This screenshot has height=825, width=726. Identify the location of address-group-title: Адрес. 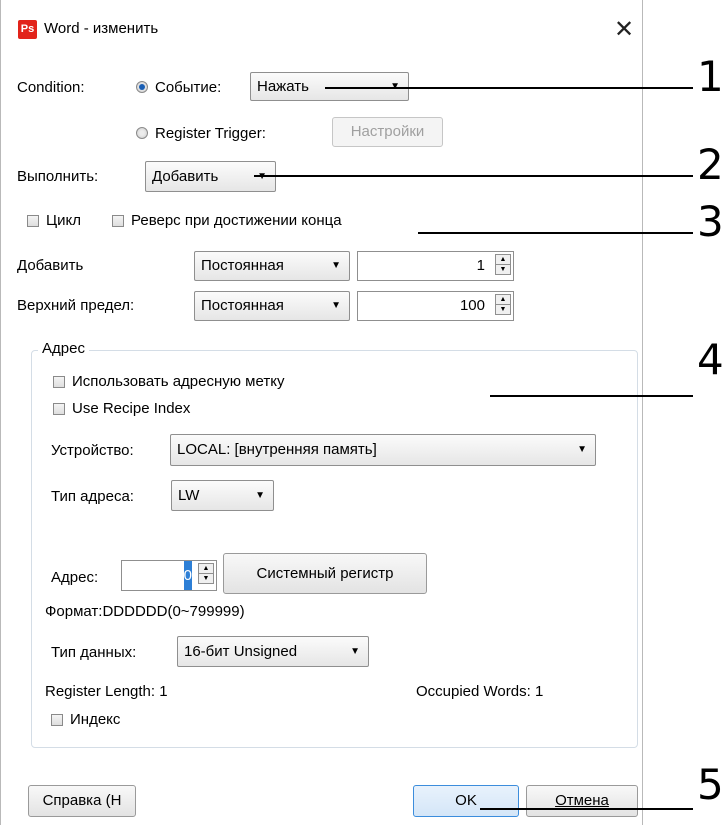
(63, 348).